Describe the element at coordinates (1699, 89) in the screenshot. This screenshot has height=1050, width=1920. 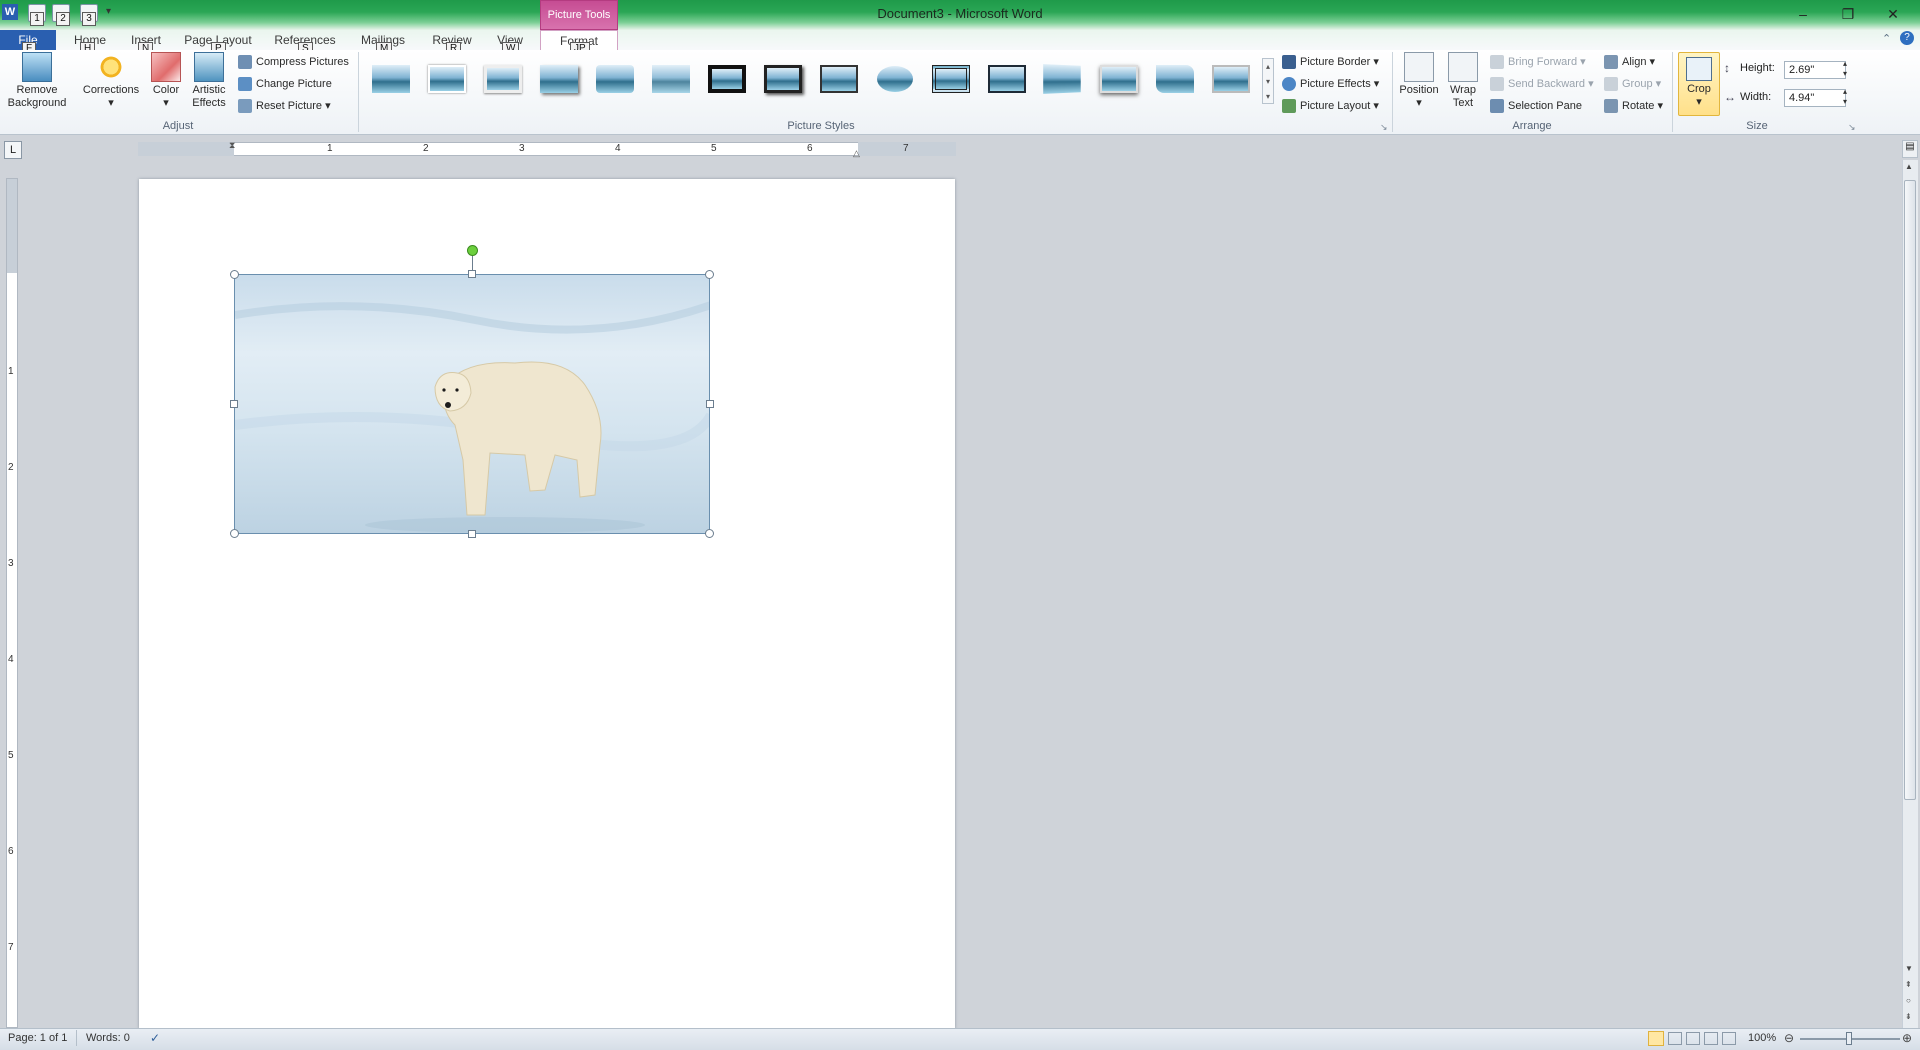
I see `crop-label: Crop` at that location.